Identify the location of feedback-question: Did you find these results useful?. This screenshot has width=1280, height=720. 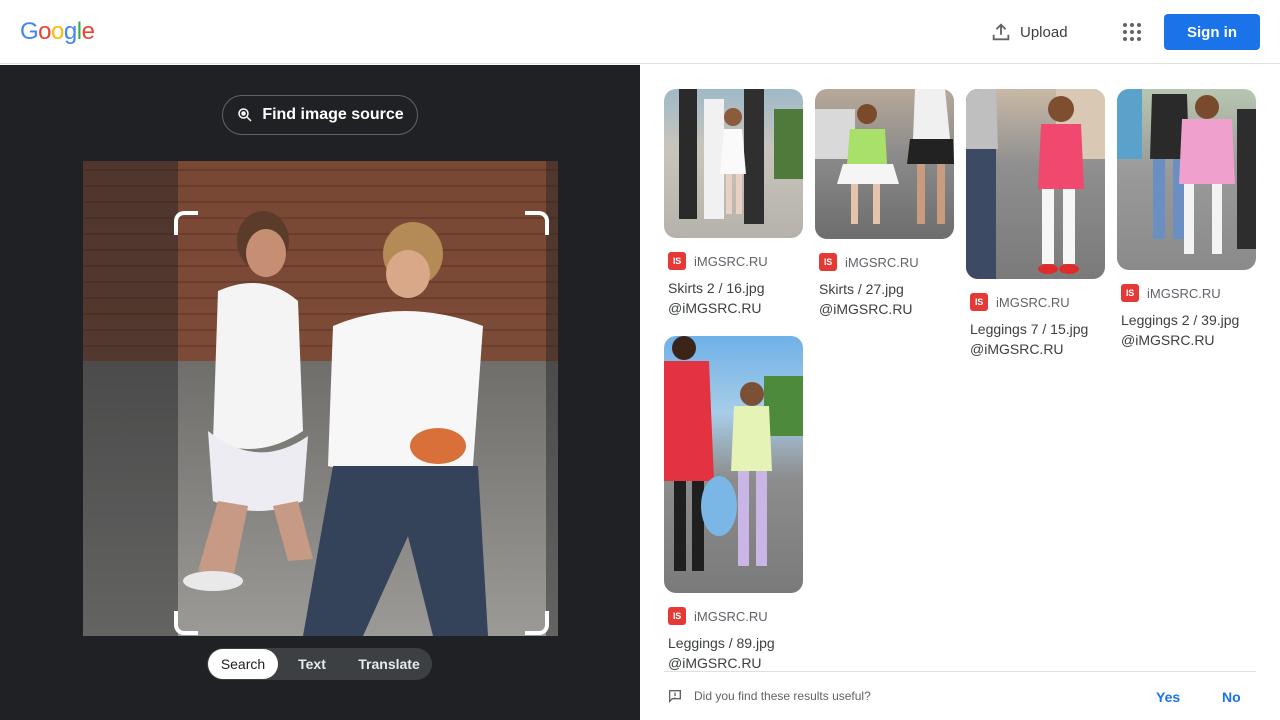
(782, 696).